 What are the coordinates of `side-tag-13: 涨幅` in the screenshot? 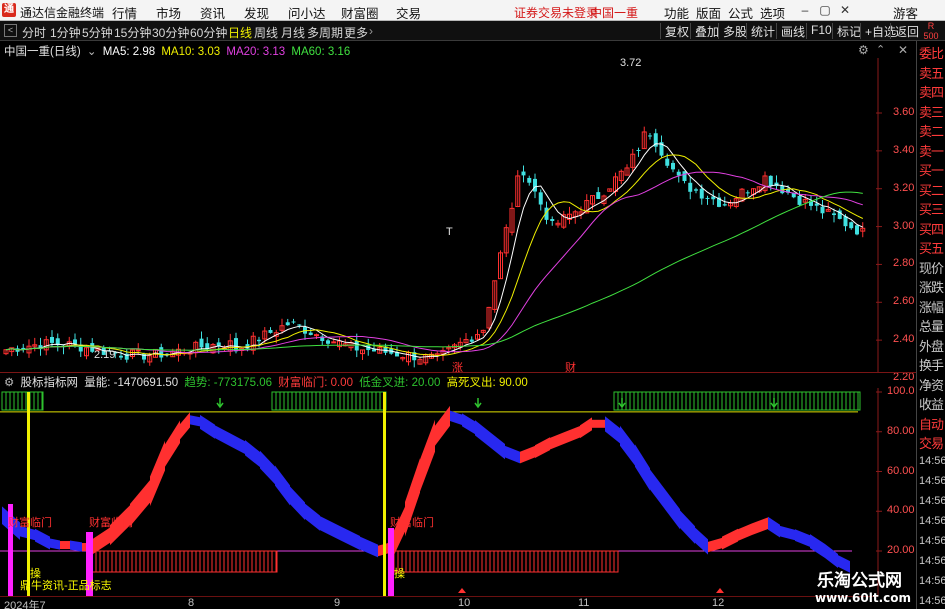 It's located at (931, 306).